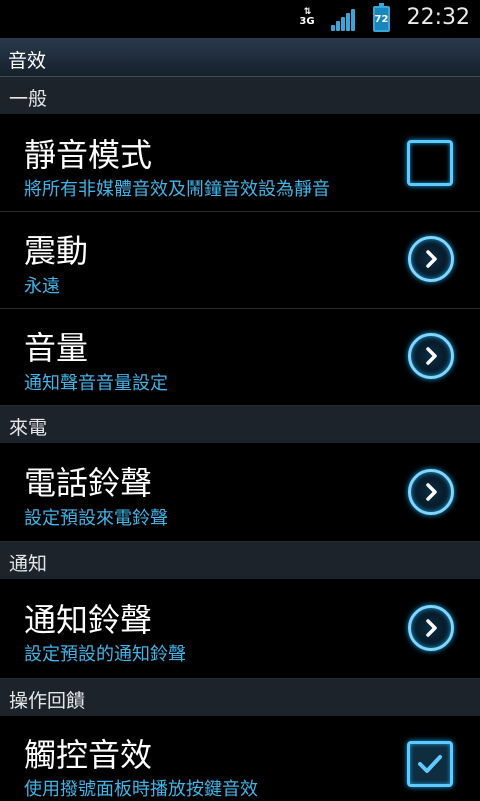  What do you see at coordinates (88, 620) in the screenshot?
I see `setting-title: 通知鈴聲` at bounding box center [88, 620].